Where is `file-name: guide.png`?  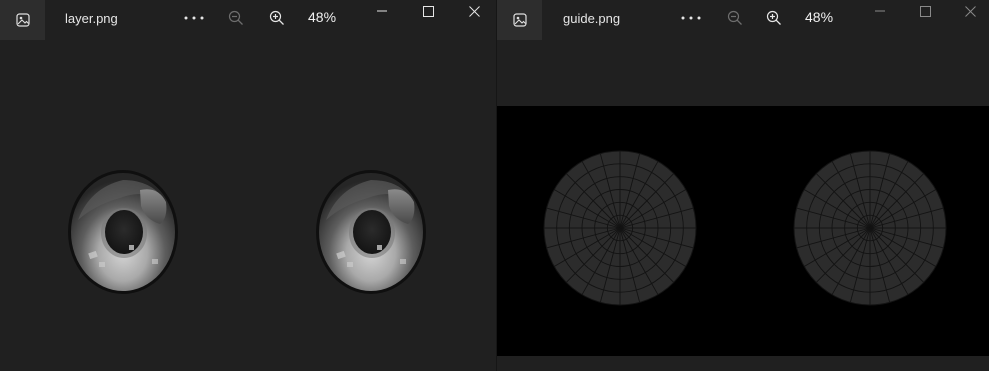
file-name: guide.png is located at coordinates (592, 18).